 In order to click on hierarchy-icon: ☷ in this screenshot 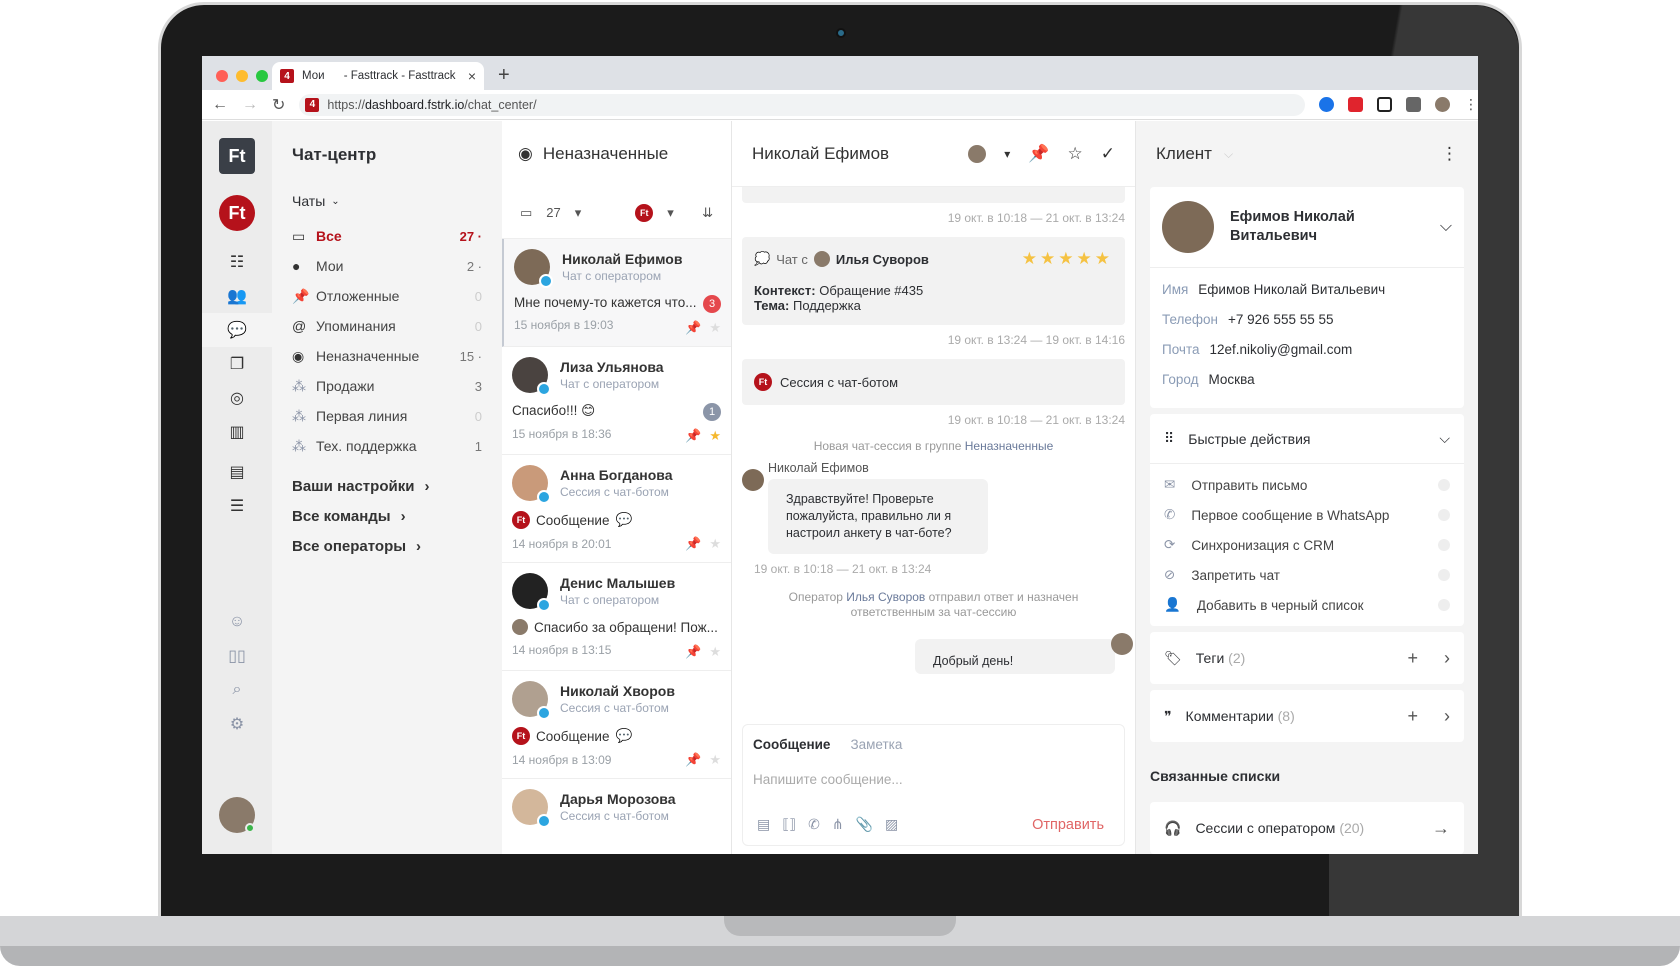, I will do `click(237, 262)`.